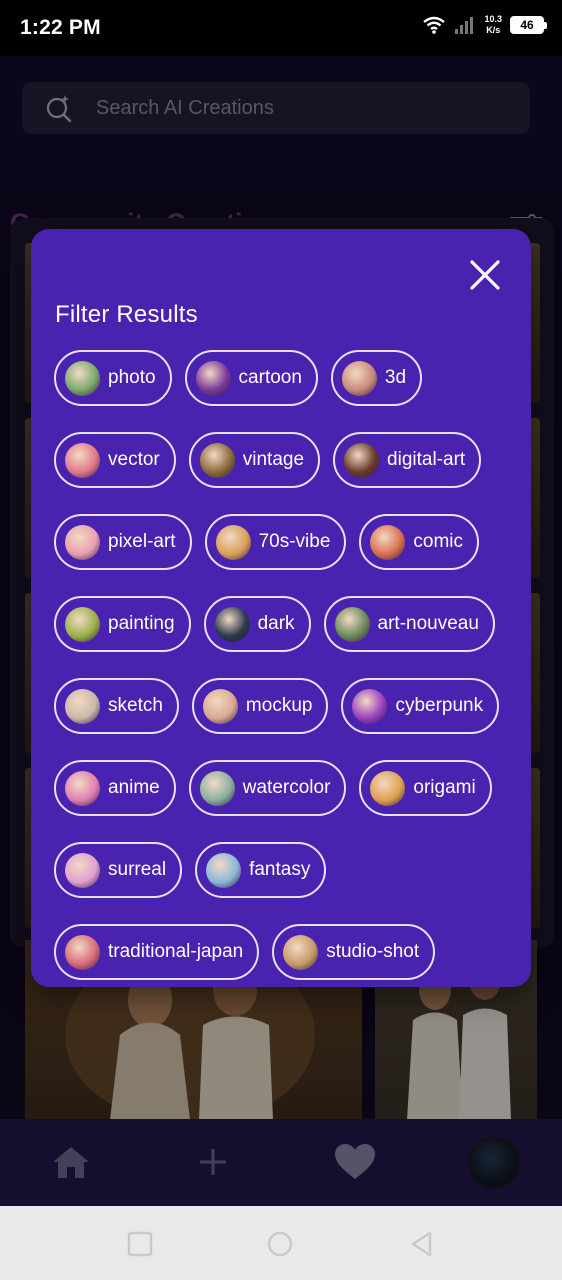 This screenshot has height=1280, width=562. Describe the element at coordinates (493, 19) in the screenshot. I see `speed-value: 10.3` at that location.